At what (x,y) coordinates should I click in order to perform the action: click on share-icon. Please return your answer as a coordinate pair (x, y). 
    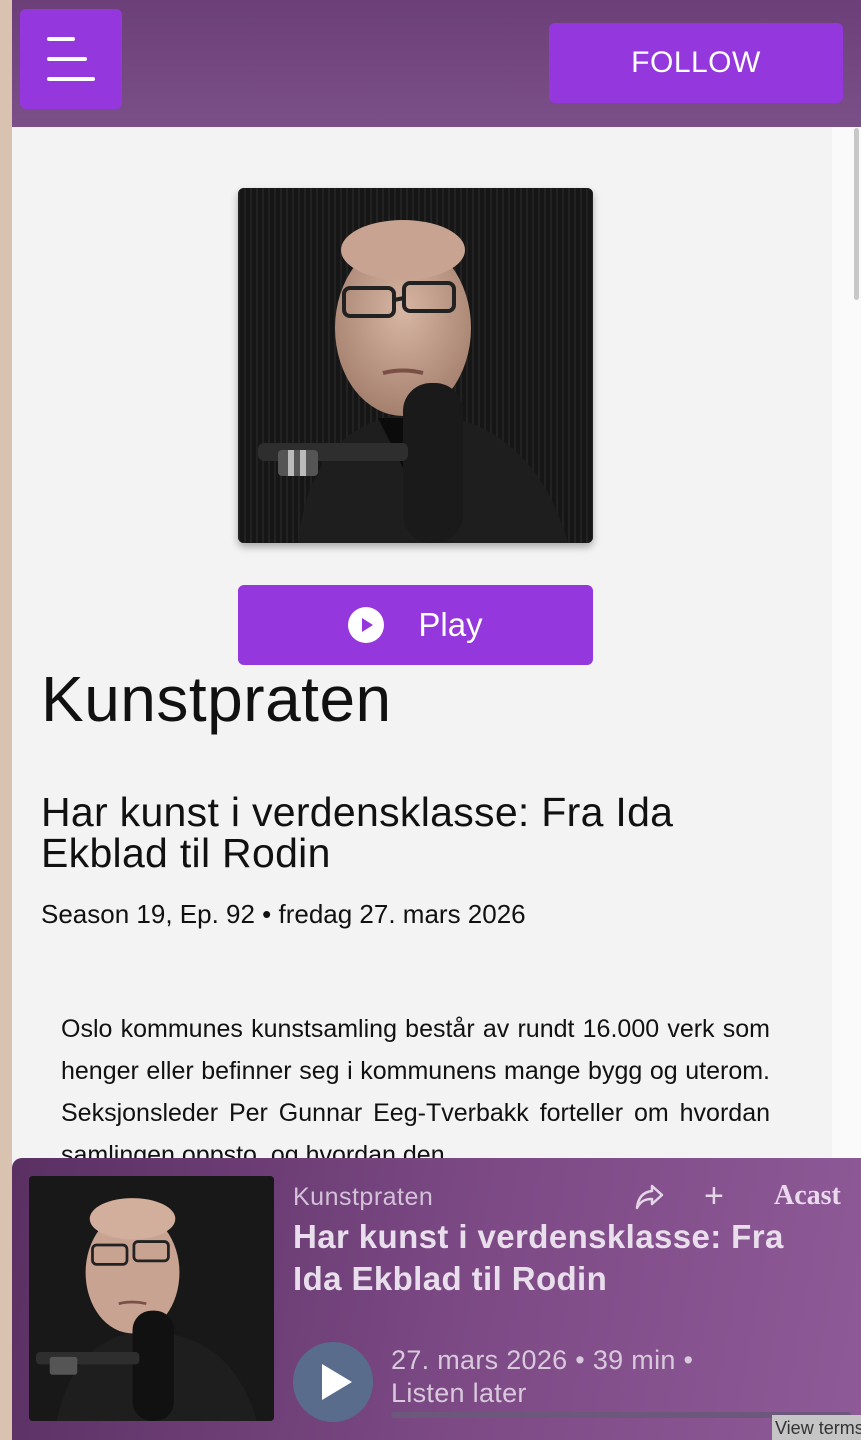
    Looking at the image, I should click on (650, 1197).